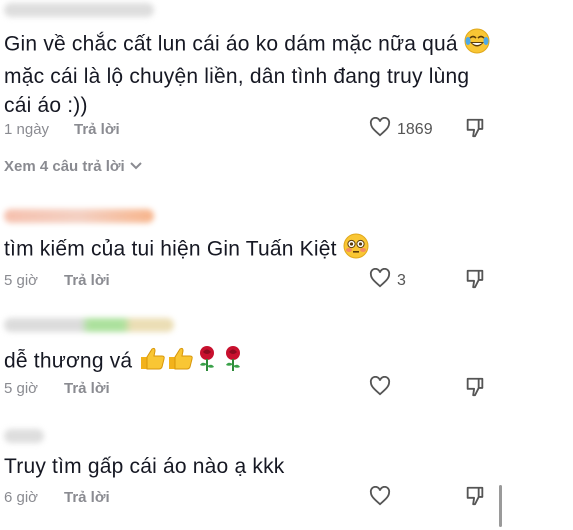 The width and height of the screenshot is (573, 530). I want to click on comment-text-line-1: Truy tìm gấp cái áo nào ạ kkk, so click(144, 466).